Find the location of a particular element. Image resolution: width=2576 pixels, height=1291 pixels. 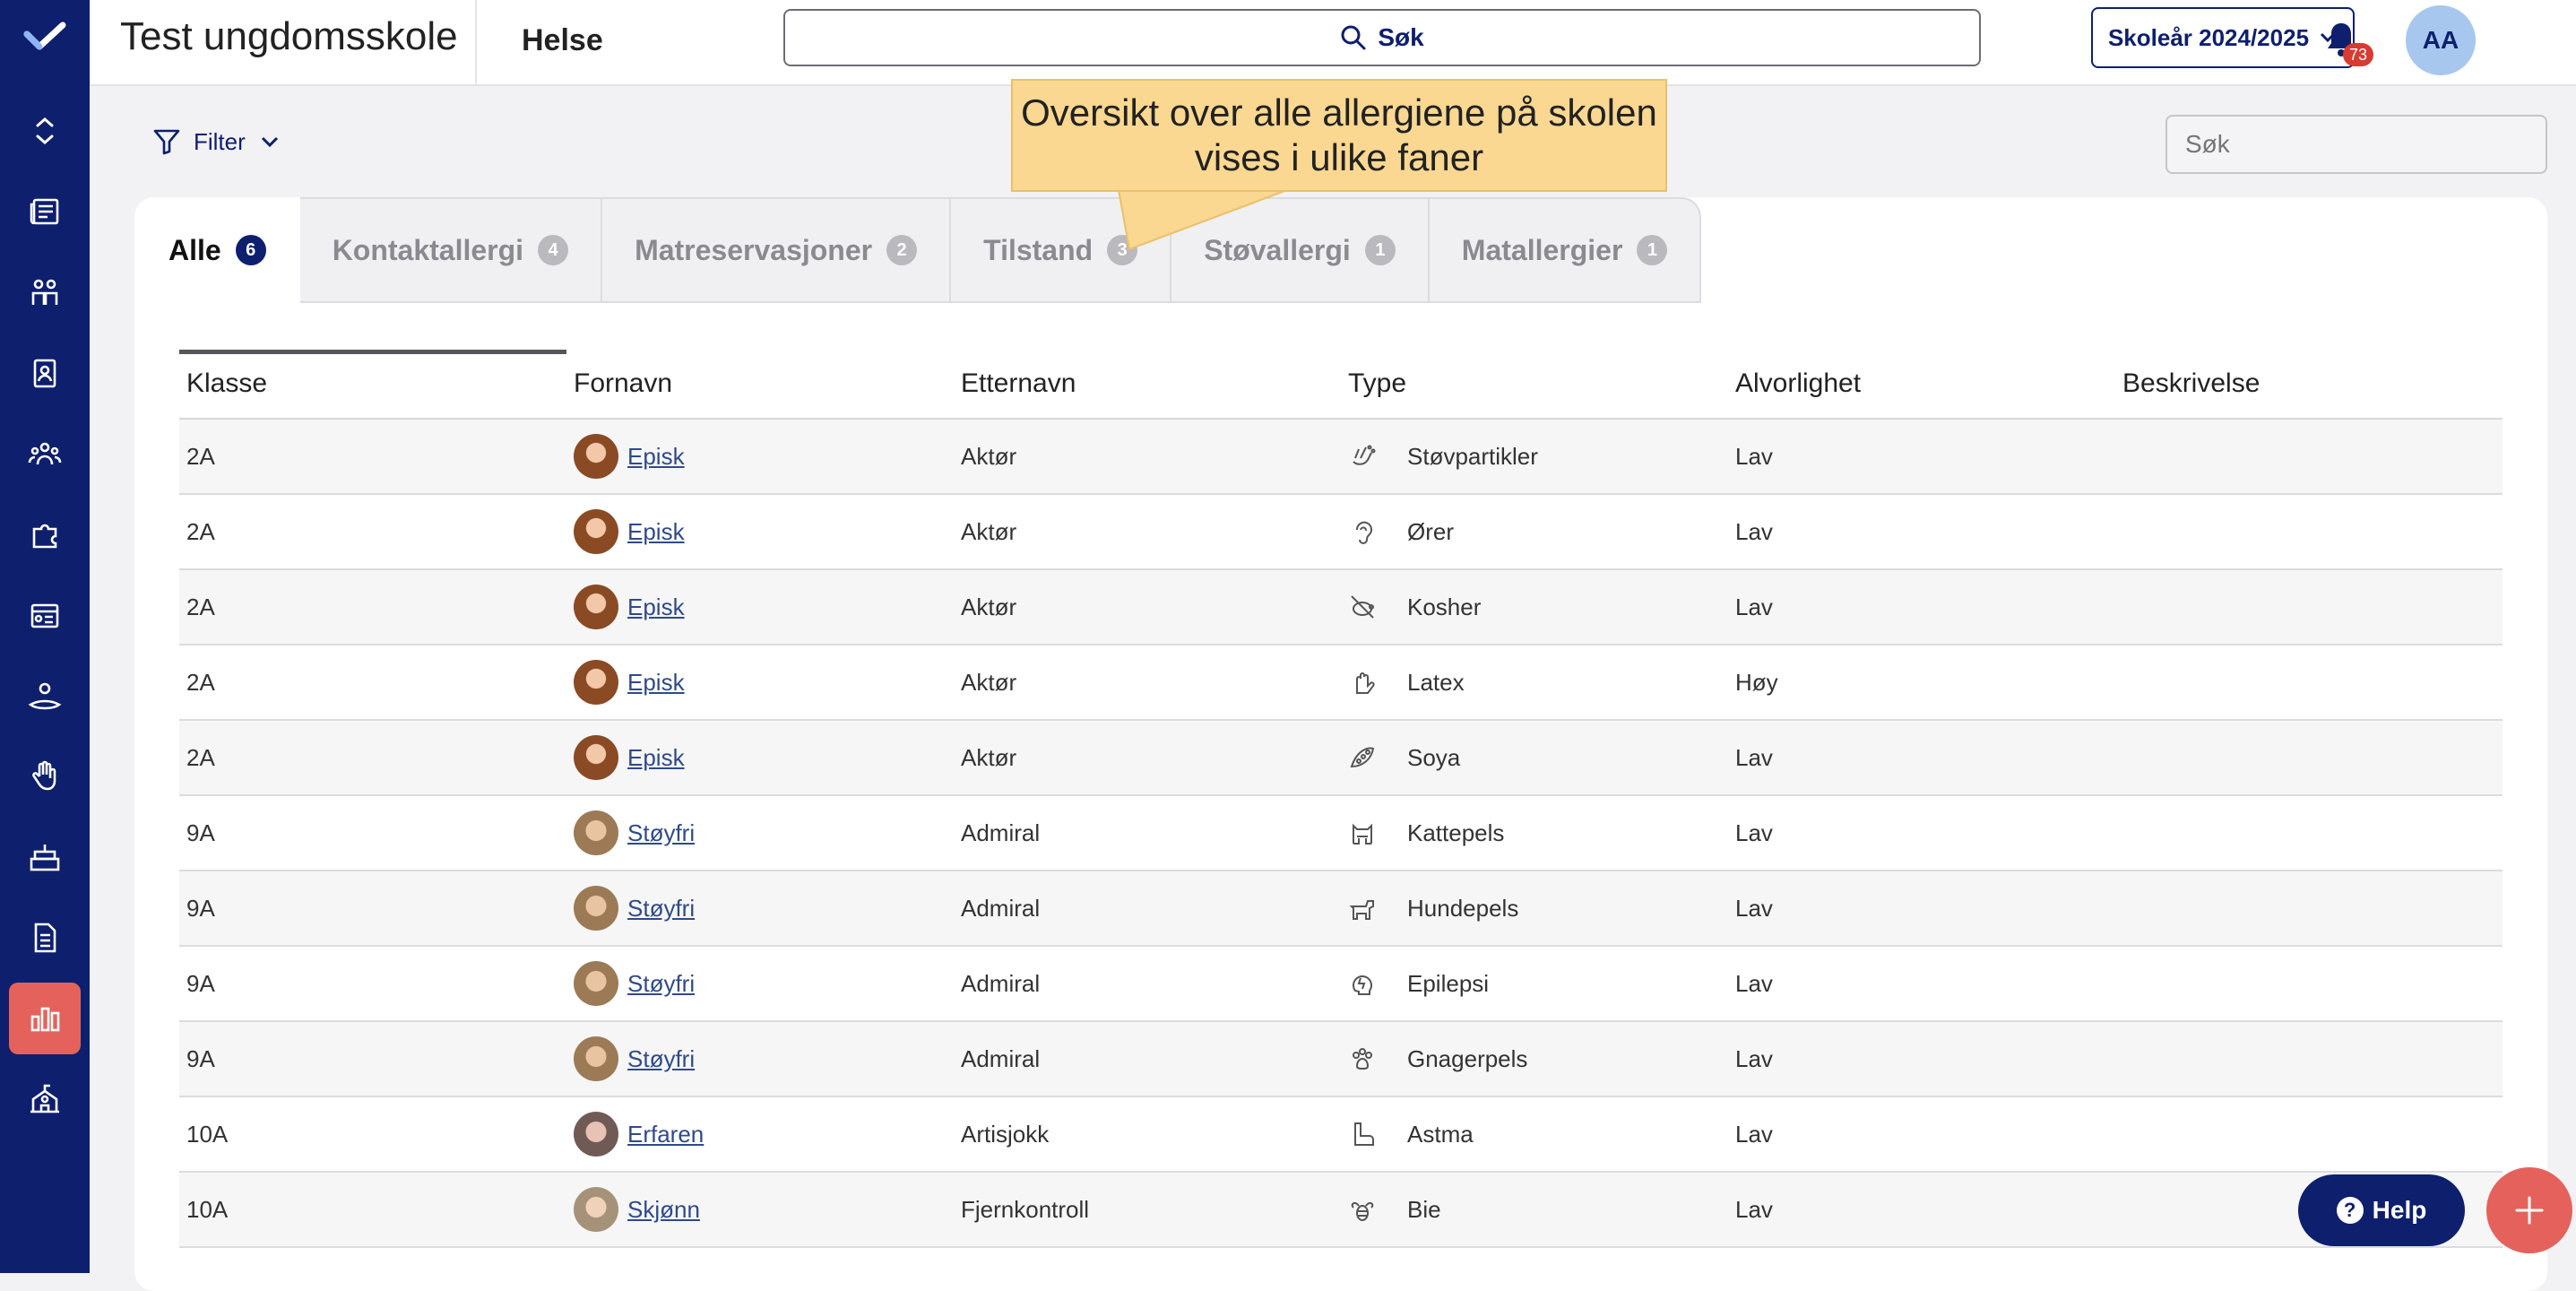

table-row: 2A Episk Aktør Soya Lav is located at coordinates (1341, 759).